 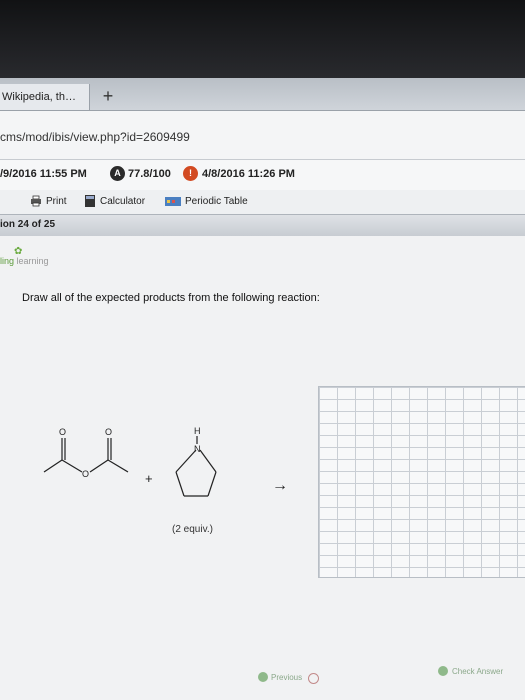 What do you see at coordinates (86, 455) in the screenshot?
I see `acetic-anhydride-structure` at bounding box center [86, 455].